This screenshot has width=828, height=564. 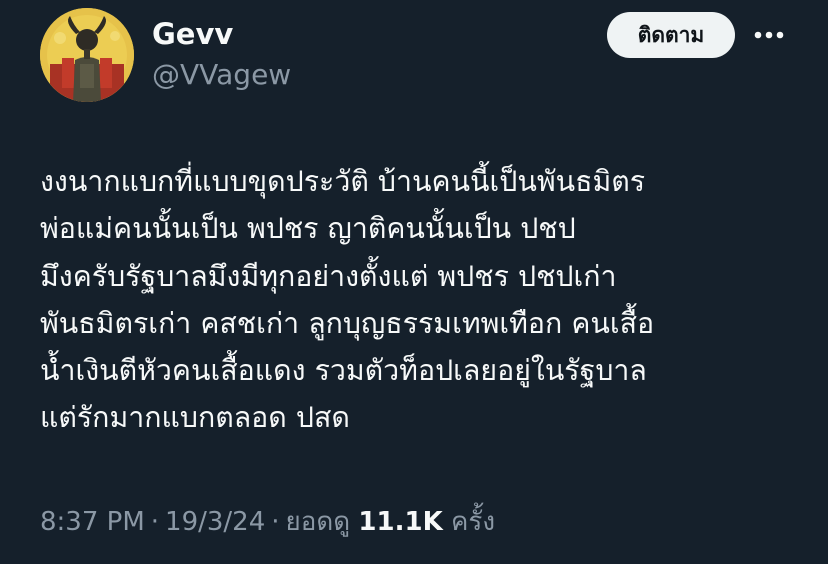 I want to click on more-options-button, so click(x=769, y=35).